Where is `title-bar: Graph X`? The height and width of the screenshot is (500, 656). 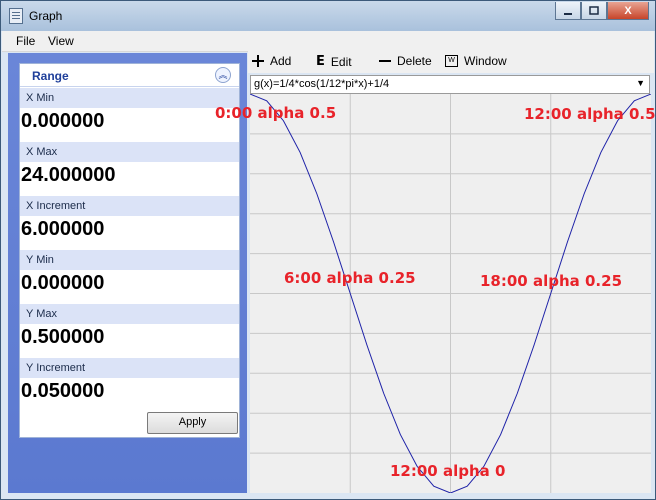
title-bar: Graph X is located at coordinates (328, 16).